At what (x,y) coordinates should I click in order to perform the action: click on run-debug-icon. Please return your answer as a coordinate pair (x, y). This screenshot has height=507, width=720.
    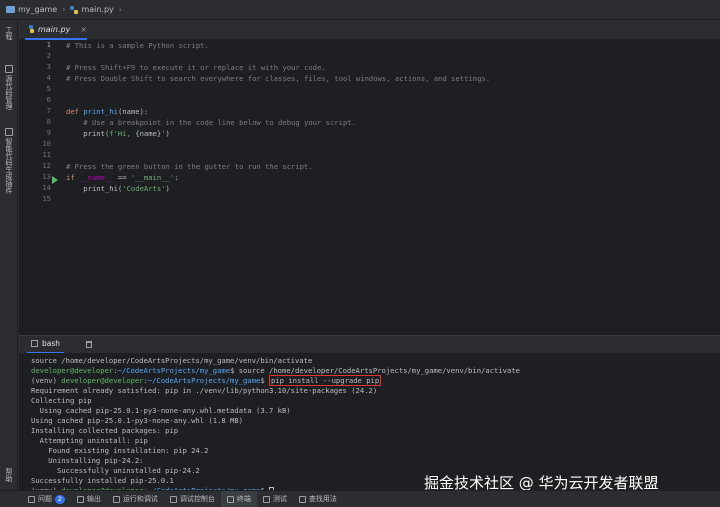
    Looking at the image, I should click on (116, 499).